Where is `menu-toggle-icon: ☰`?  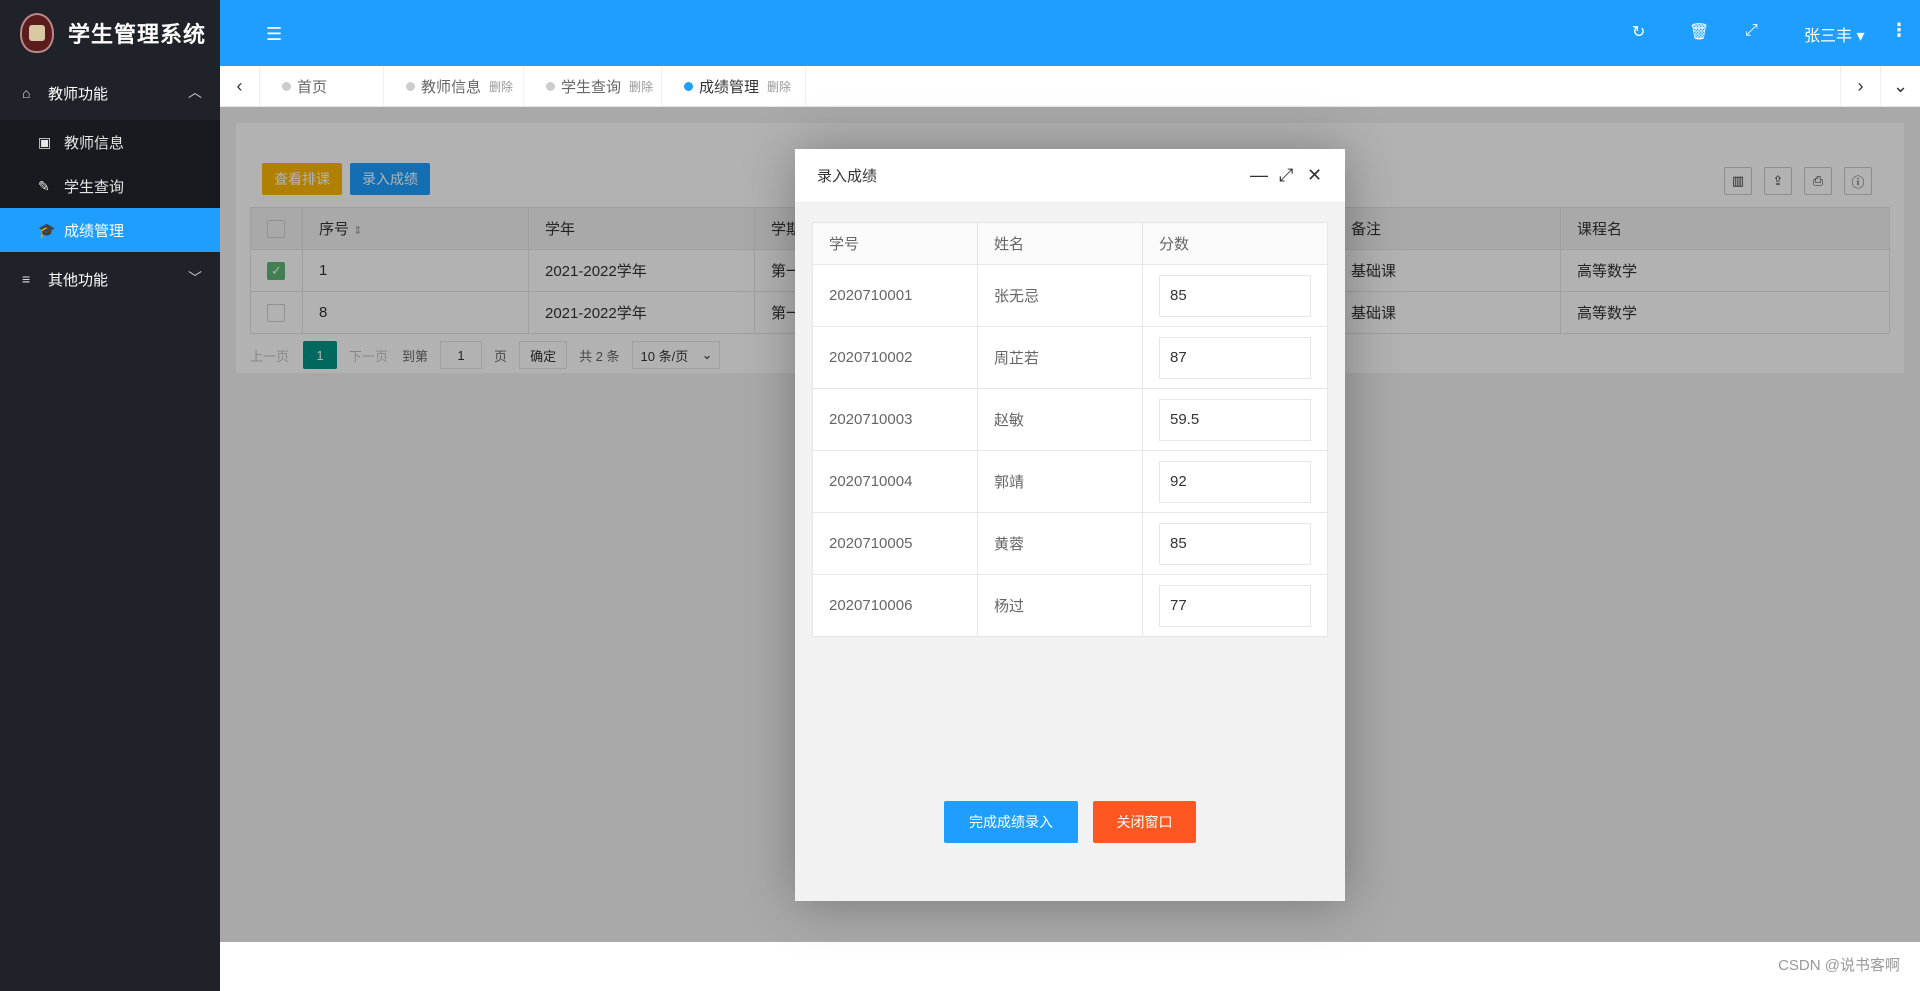
menu-toggle-icon: ☰ is located at coordinates (274, 34).